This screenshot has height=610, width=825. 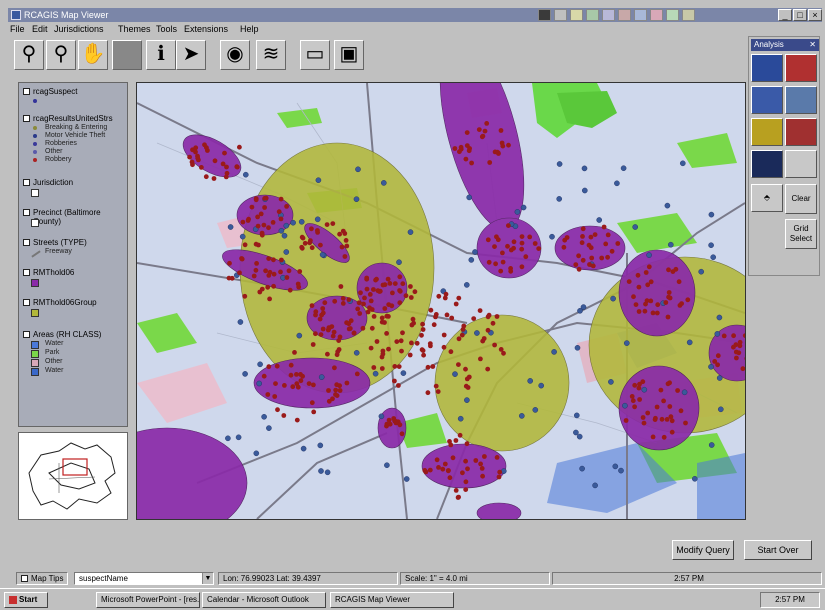 I want to click on minimize-button: _, so click(x=785, y=15).